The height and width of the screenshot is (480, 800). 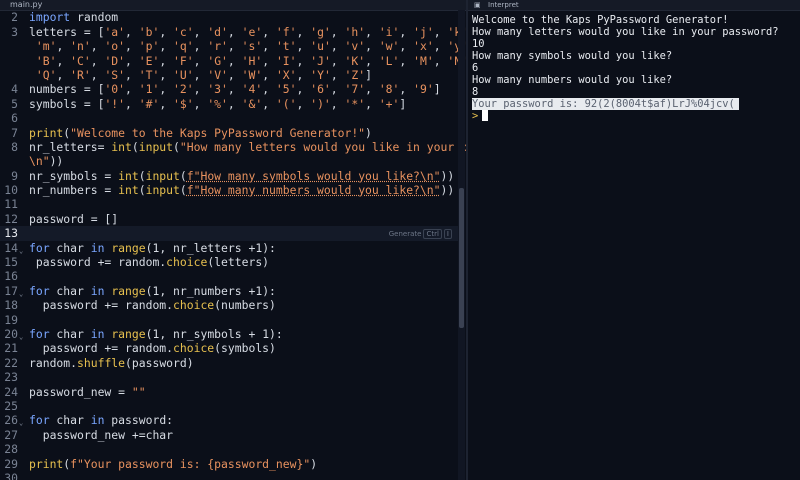 I want to click on code-token: 'w', so click(x=389, y=46).